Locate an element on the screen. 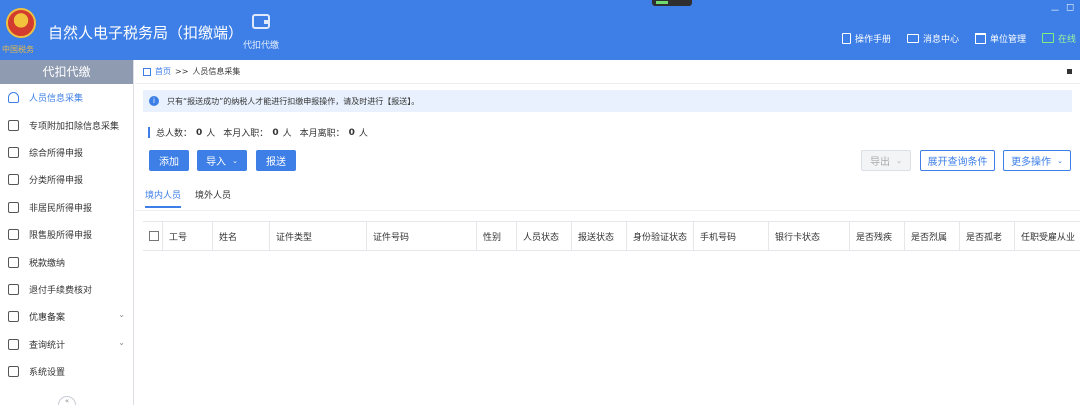 Image resolution: width=1080 pixels, height=406 pixels. sidebar-item-system-settings: 系统设置 is located at coordinates (66, 371).